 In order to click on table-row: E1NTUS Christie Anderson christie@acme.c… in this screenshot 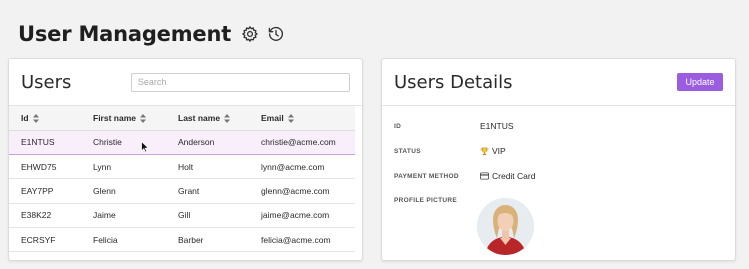, I will do `click(182, 142)`.